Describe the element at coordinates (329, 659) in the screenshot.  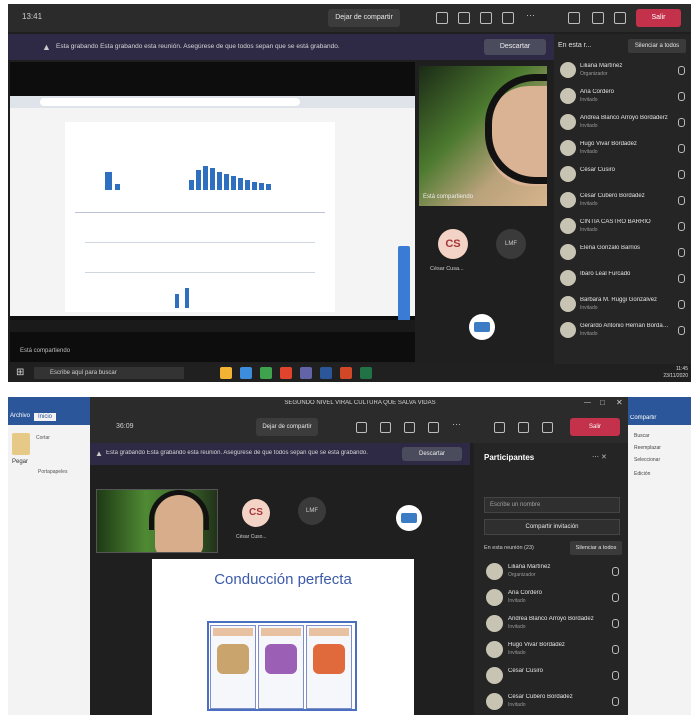
I see `cell-illustration` at that location.